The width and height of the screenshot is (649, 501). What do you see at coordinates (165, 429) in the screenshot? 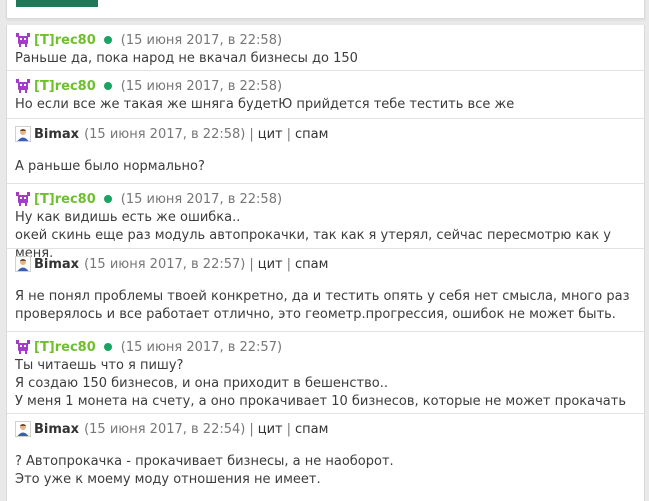
I see `message-time: (15 июня 2017, в 22:54)` at bounding box center [165, 429].